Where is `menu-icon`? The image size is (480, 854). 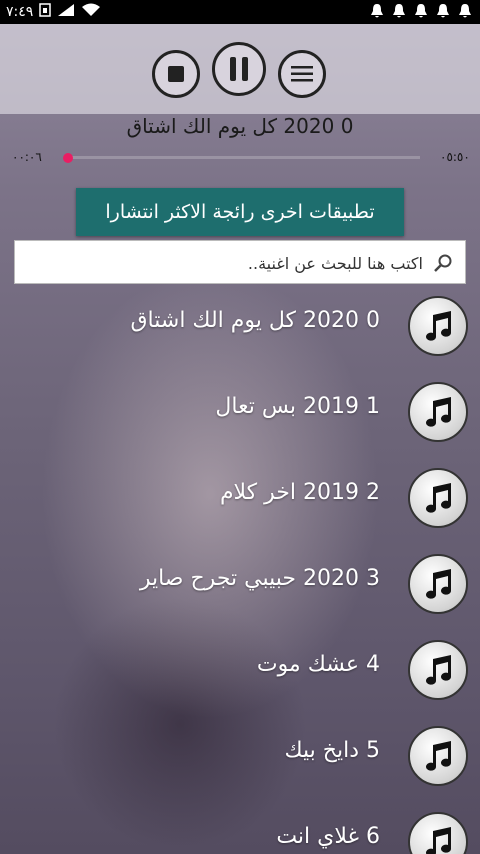 menu-icon is located at coordinates (302, 74).